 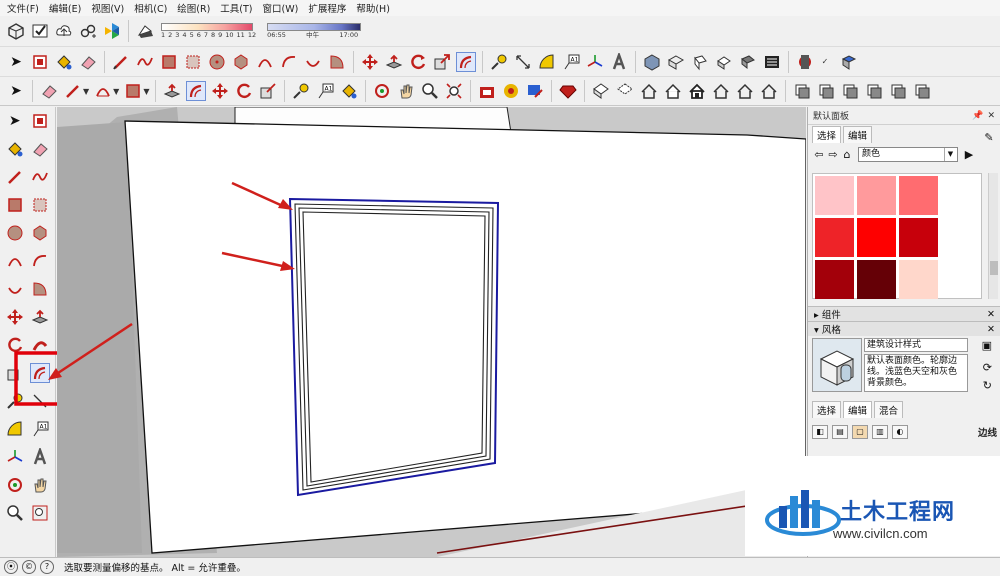 What do you see at coordinates (889, 409) in the screenshot?
I see `tab-styles-mix: 混合` at bounding box center [889, 409].